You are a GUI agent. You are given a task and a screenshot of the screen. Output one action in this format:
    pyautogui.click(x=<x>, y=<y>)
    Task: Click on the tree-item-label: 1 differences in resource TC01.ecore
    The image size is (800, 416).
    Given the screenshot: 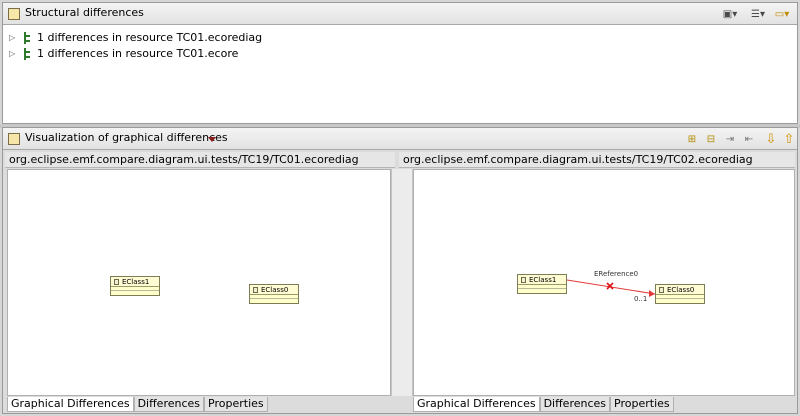 What is the action you would take?
    pyautogui.click(x=138, y=53)
    